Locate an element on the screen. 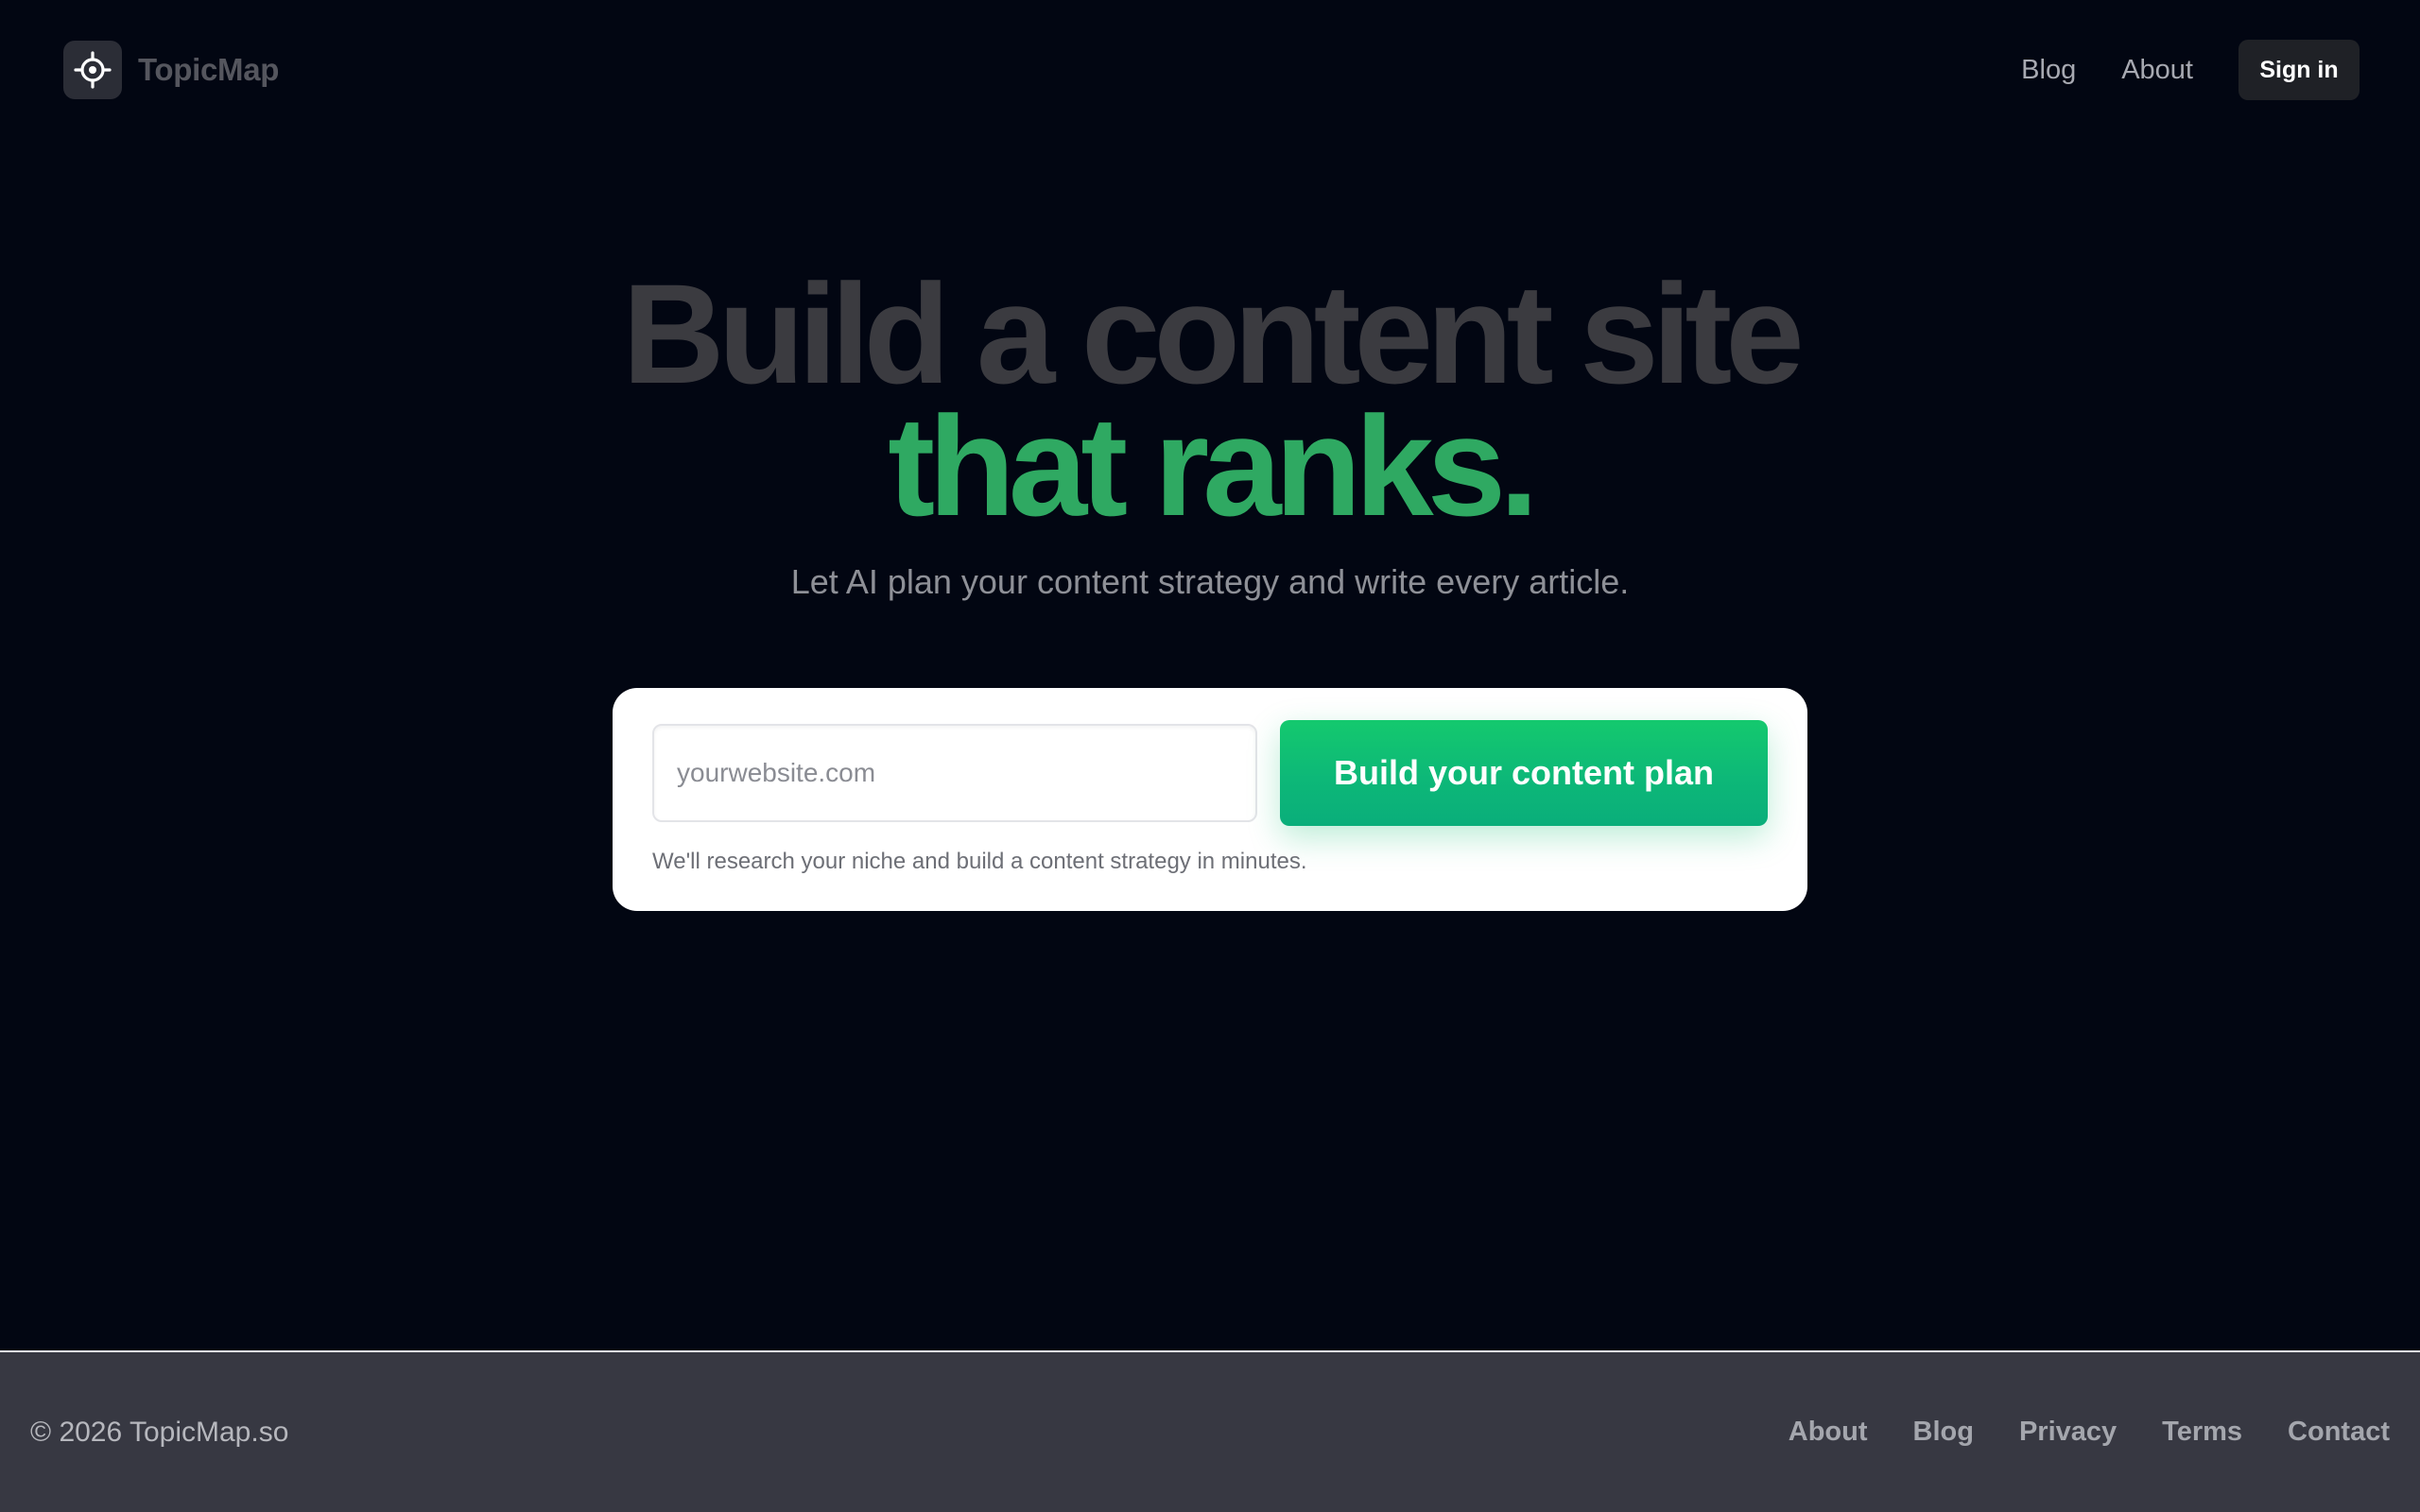  sign-in-button: Sign in is located at coordinates (2299, 70).